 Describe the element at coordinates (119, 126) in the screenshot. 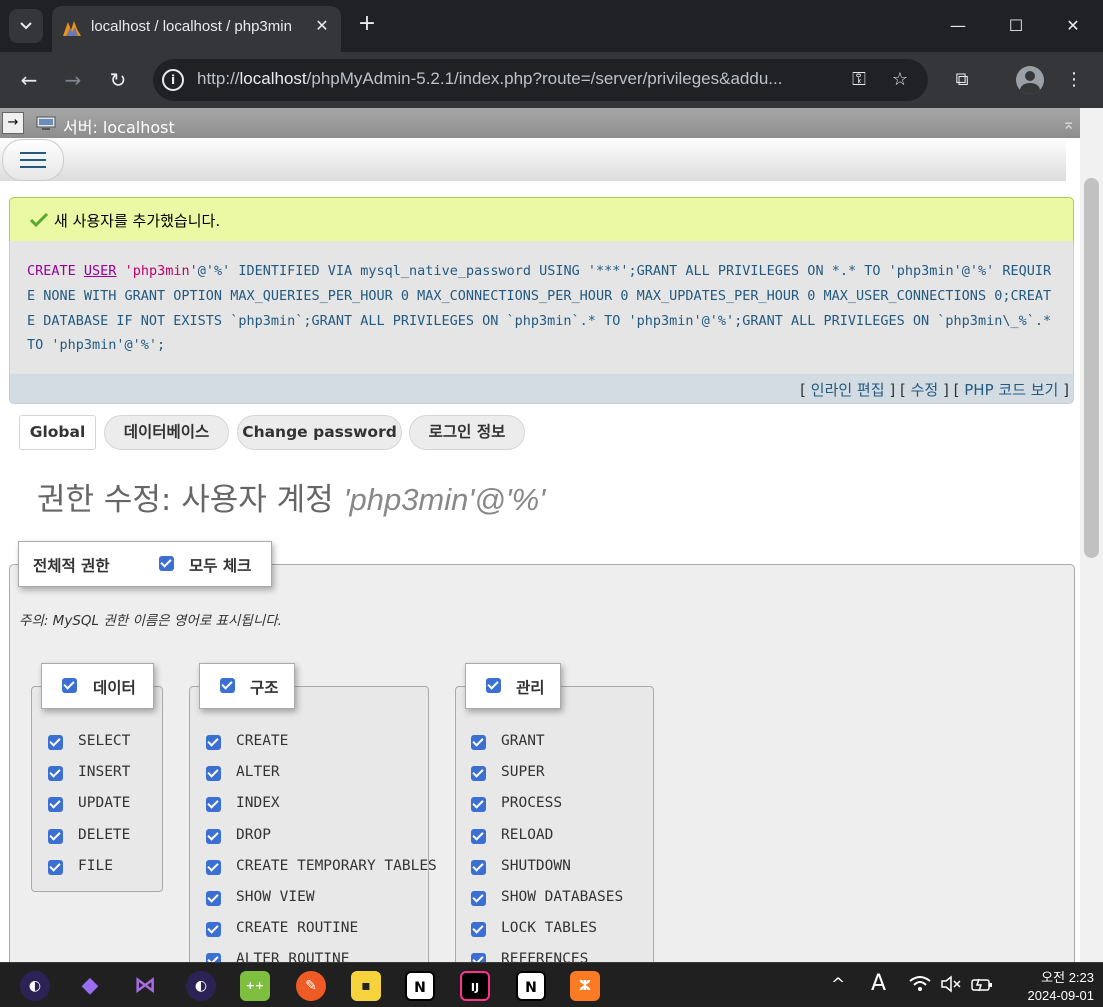

I see `server-breadcrumb: 서버: localhost` at that location.